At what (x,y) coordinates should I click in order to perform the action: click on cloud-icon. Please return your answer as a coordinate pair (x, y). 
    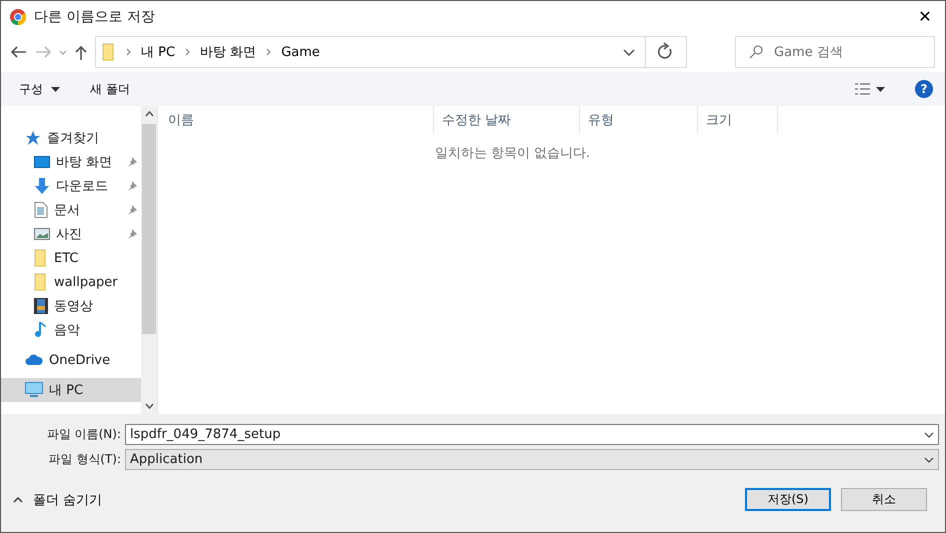
    Looking at the image, I should click on (34, 360).